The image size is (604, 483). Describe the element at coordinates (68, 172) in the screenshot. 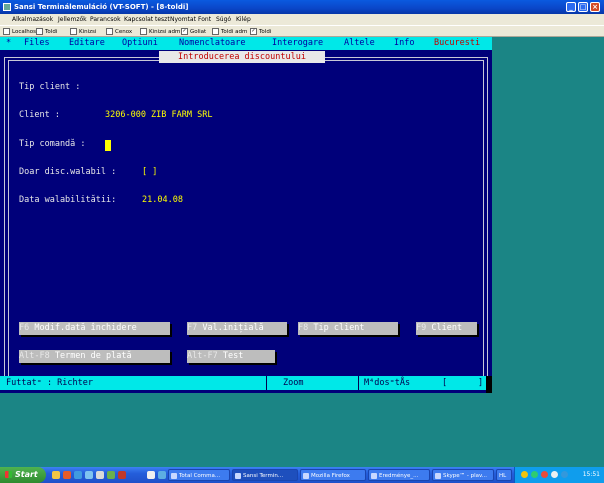

I see `doar-disc-label: Doar disc.walabil :` at that location.